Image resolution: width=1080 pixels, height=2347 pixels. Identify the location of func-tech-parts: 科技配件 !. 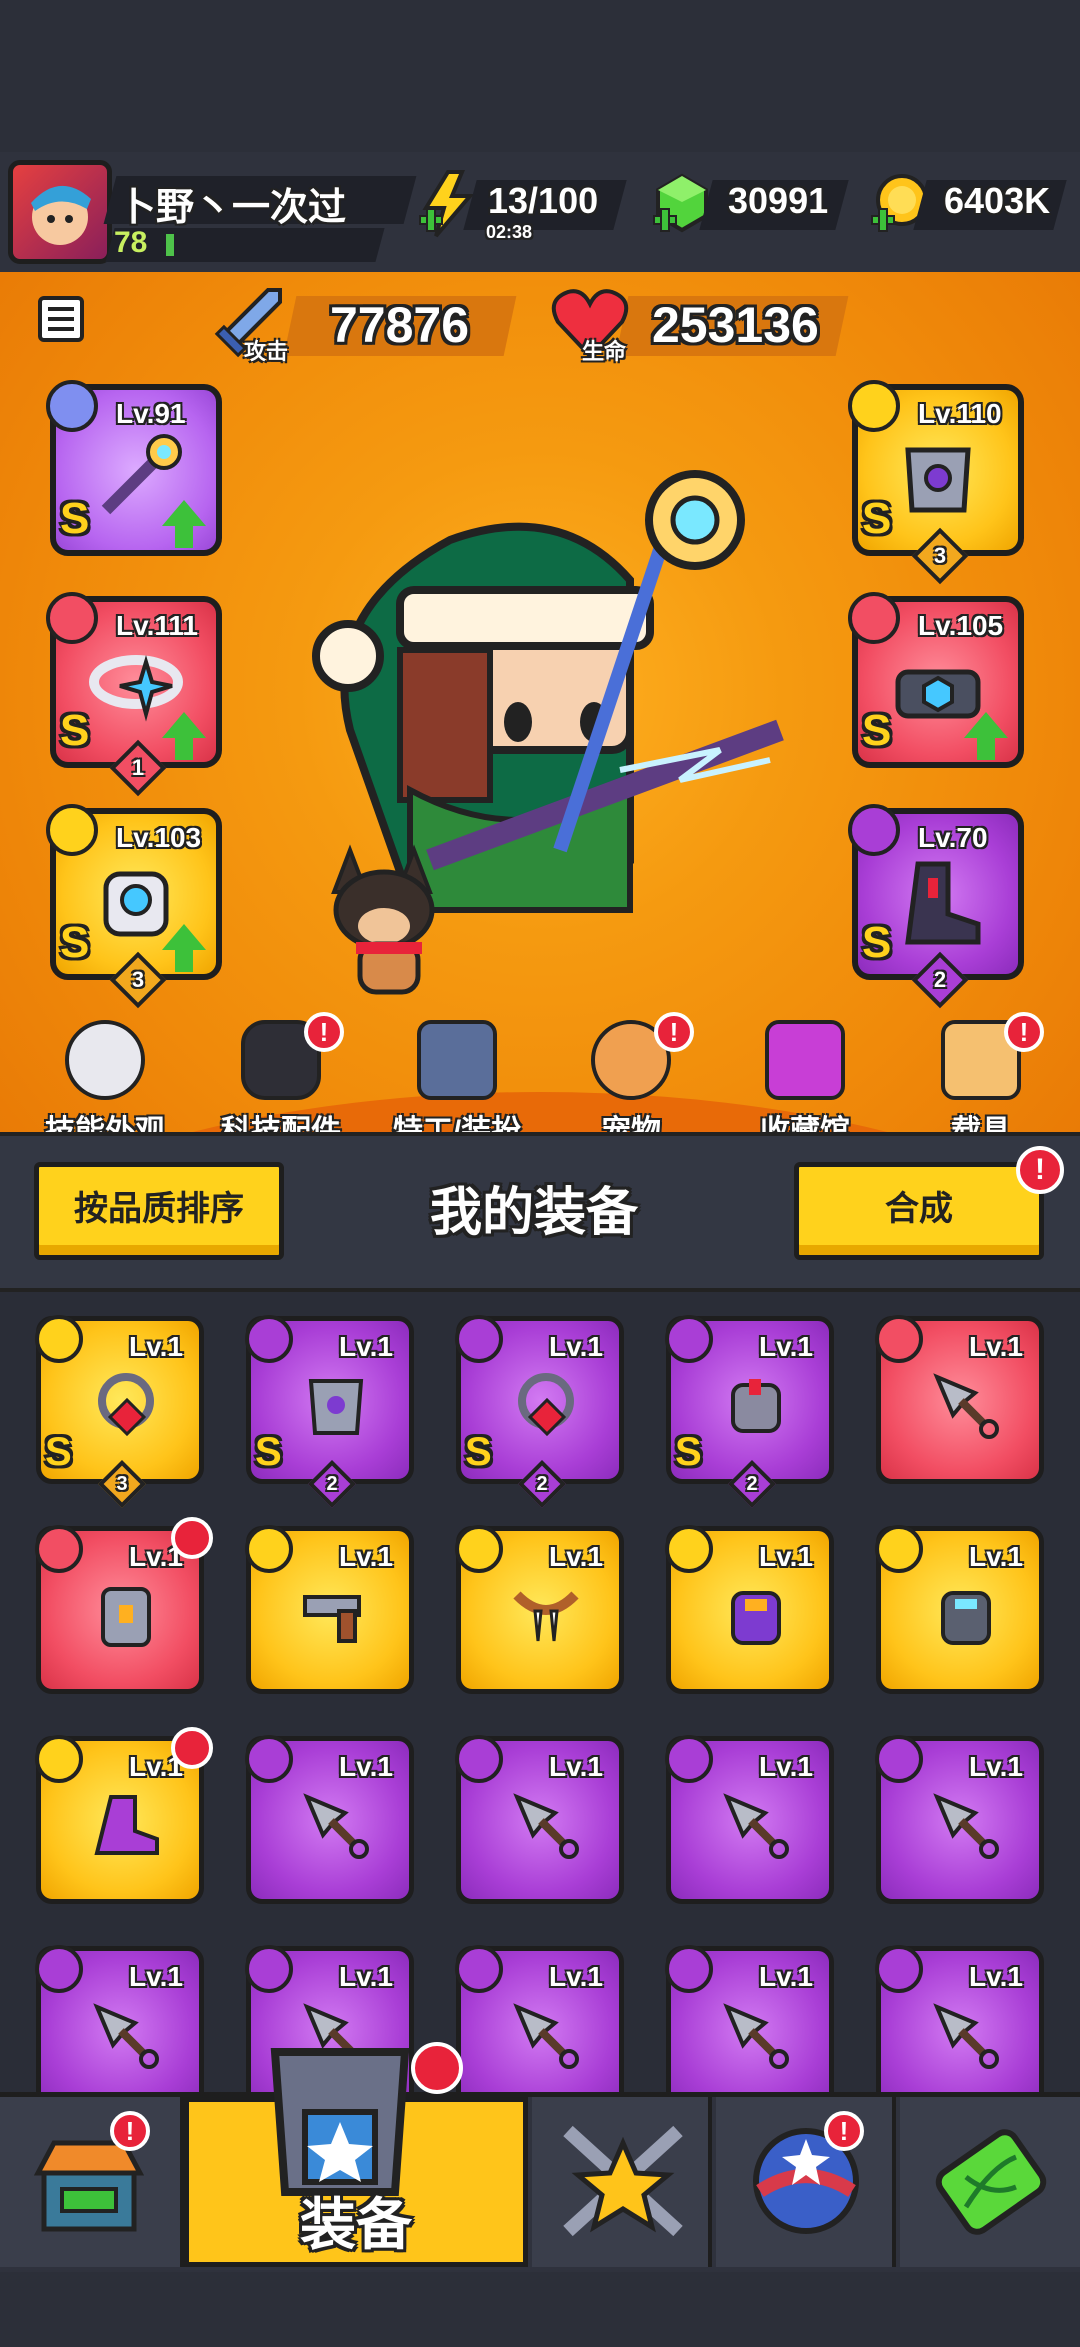
(281, 1081).